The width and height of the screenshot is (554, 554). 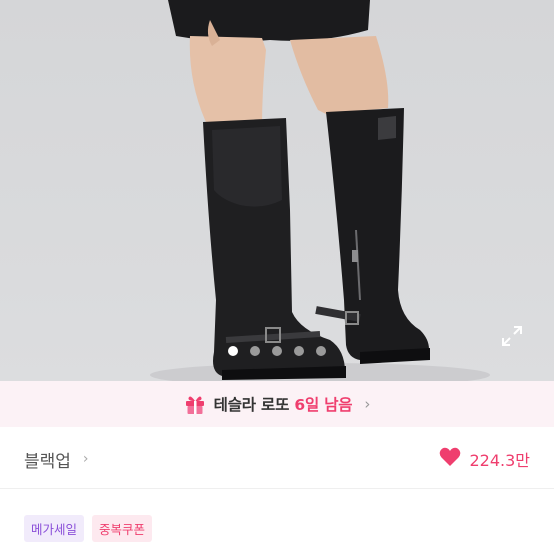 What do you see at coordinates (499, 460) in the screenshot?
I see `like-count: 224.3만` at bounding box center [499, 460].